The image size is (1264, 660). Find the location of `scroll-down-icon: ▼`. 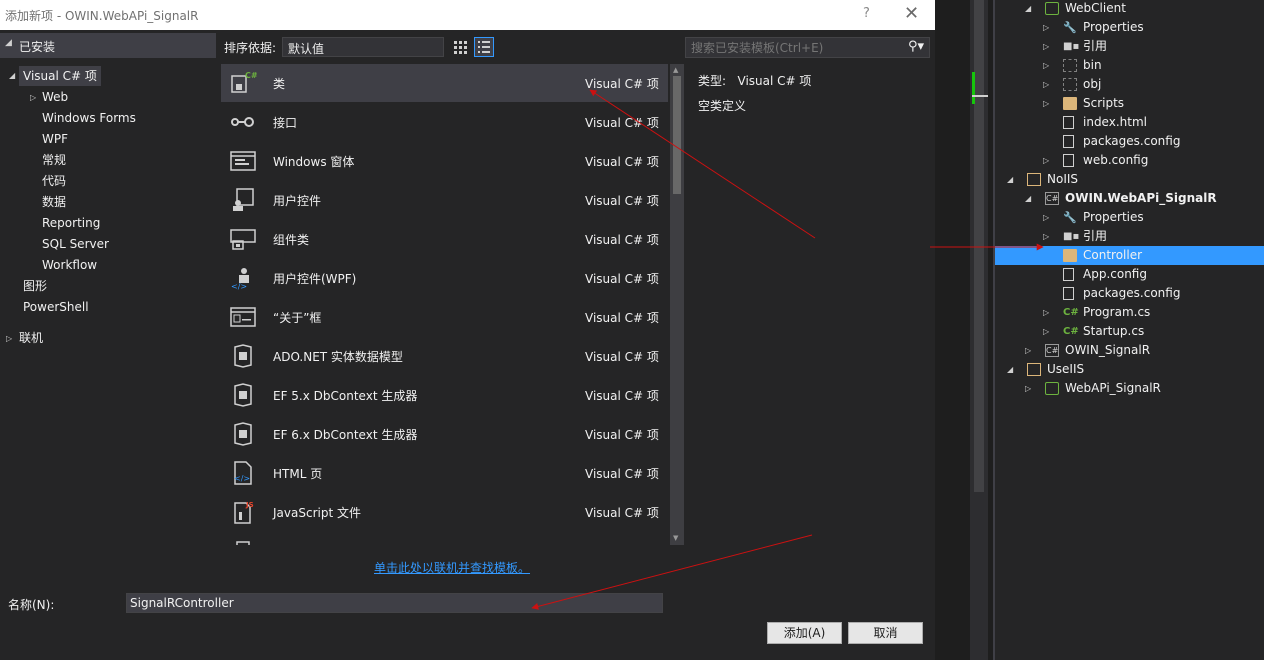

scroll-down-icon: ▼ is located at coordinates (675, 538).